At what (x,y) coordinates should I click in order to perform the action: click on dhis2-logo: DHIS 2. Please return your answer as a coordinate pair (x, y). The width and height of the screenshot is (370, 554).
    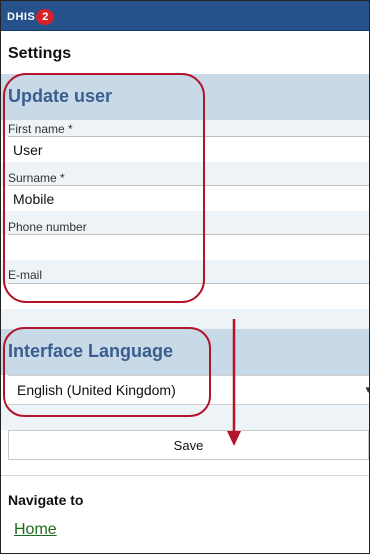
    Looking at the image, I should click on (31, 16).